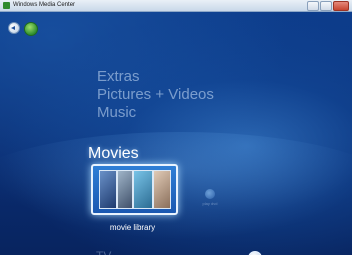 The height and width of the screenshot is (255, 352). Describe the element at coordinates (210, 203) in the screenshot. I see `play-dvd-label: play dvd` at that location.